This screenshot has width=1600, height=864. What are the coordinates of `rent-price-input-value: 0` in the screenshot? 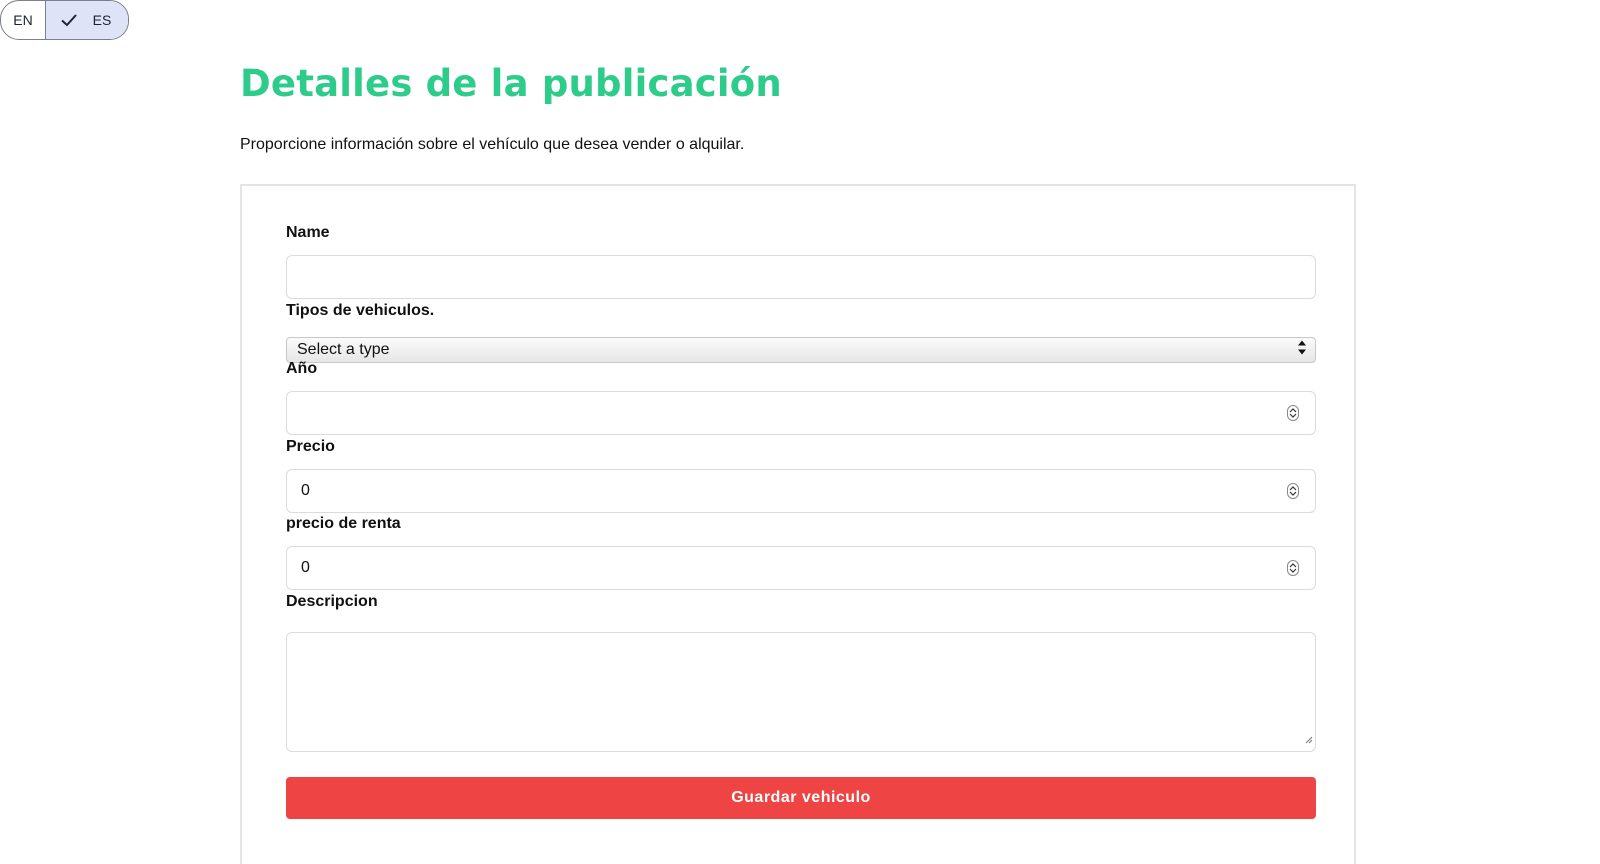 It's located at (305, 567).